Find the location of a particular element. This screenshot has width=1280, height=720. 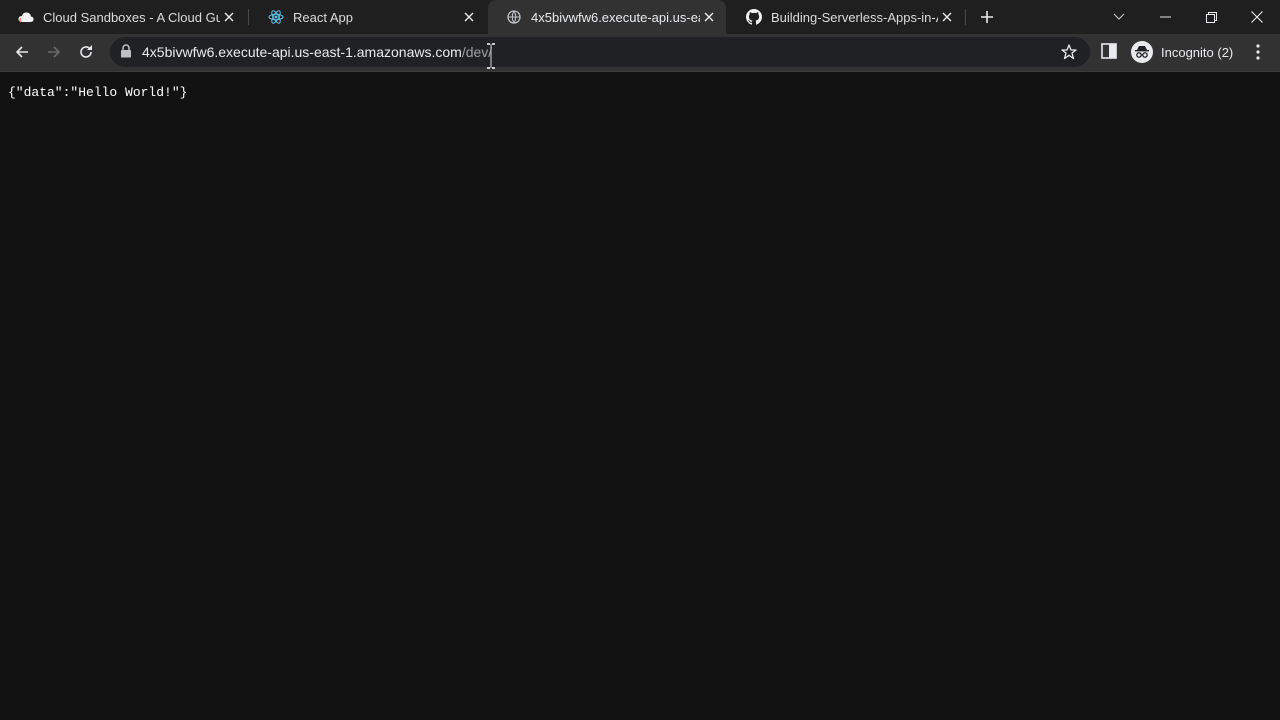

incognito-profile-button: Incognito (2) is located at coordinates (1182, 52).